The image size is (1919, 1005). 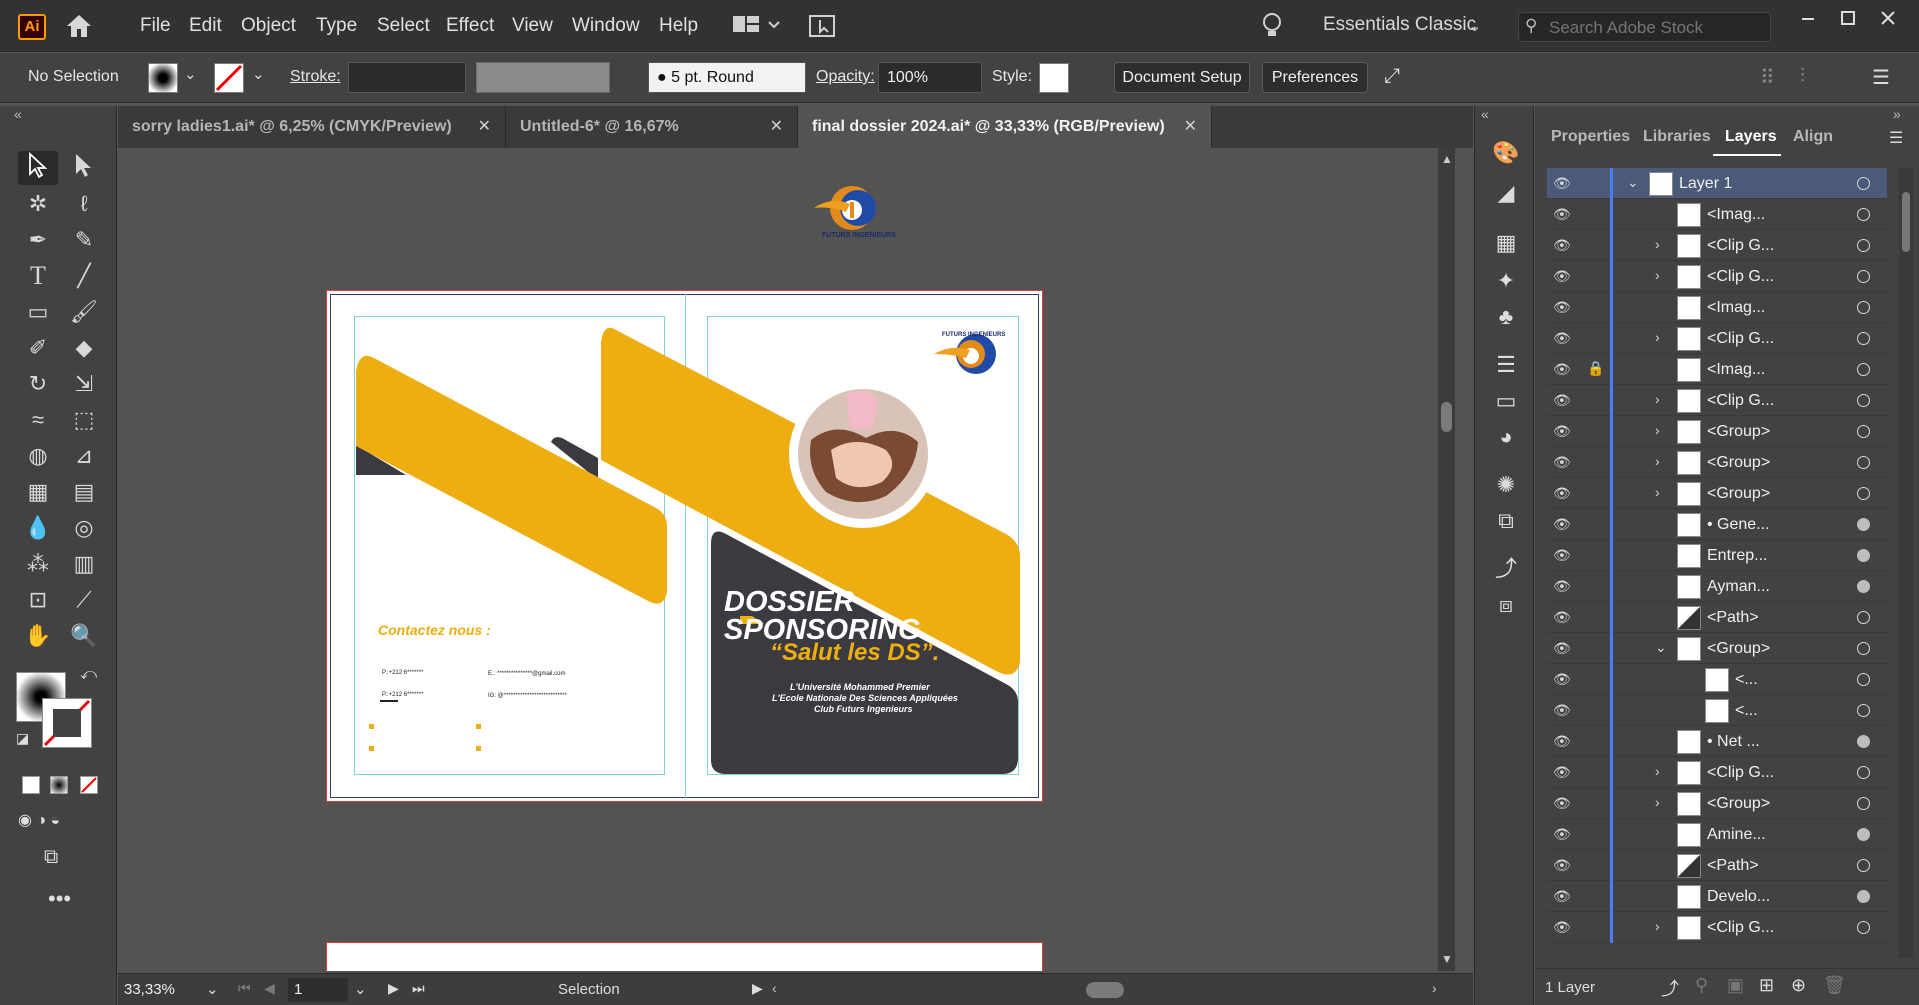 What do you see at coordinates (1506, 365) in the screenshot?
I see `stroke-panel-icon: ☰` at bounding box center [1506, 365].